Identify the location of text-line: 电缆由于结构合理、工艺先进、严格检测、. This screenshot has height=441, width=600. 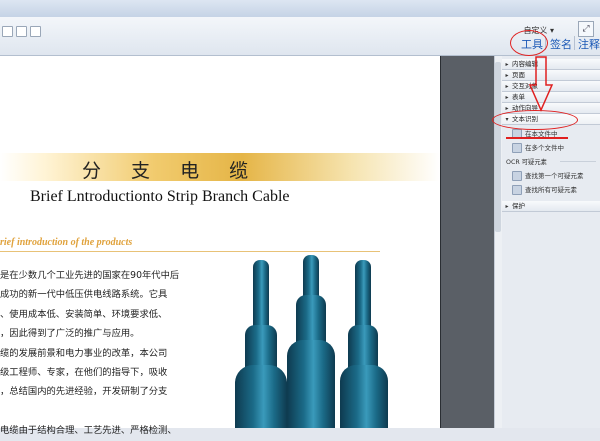
(88, 431).